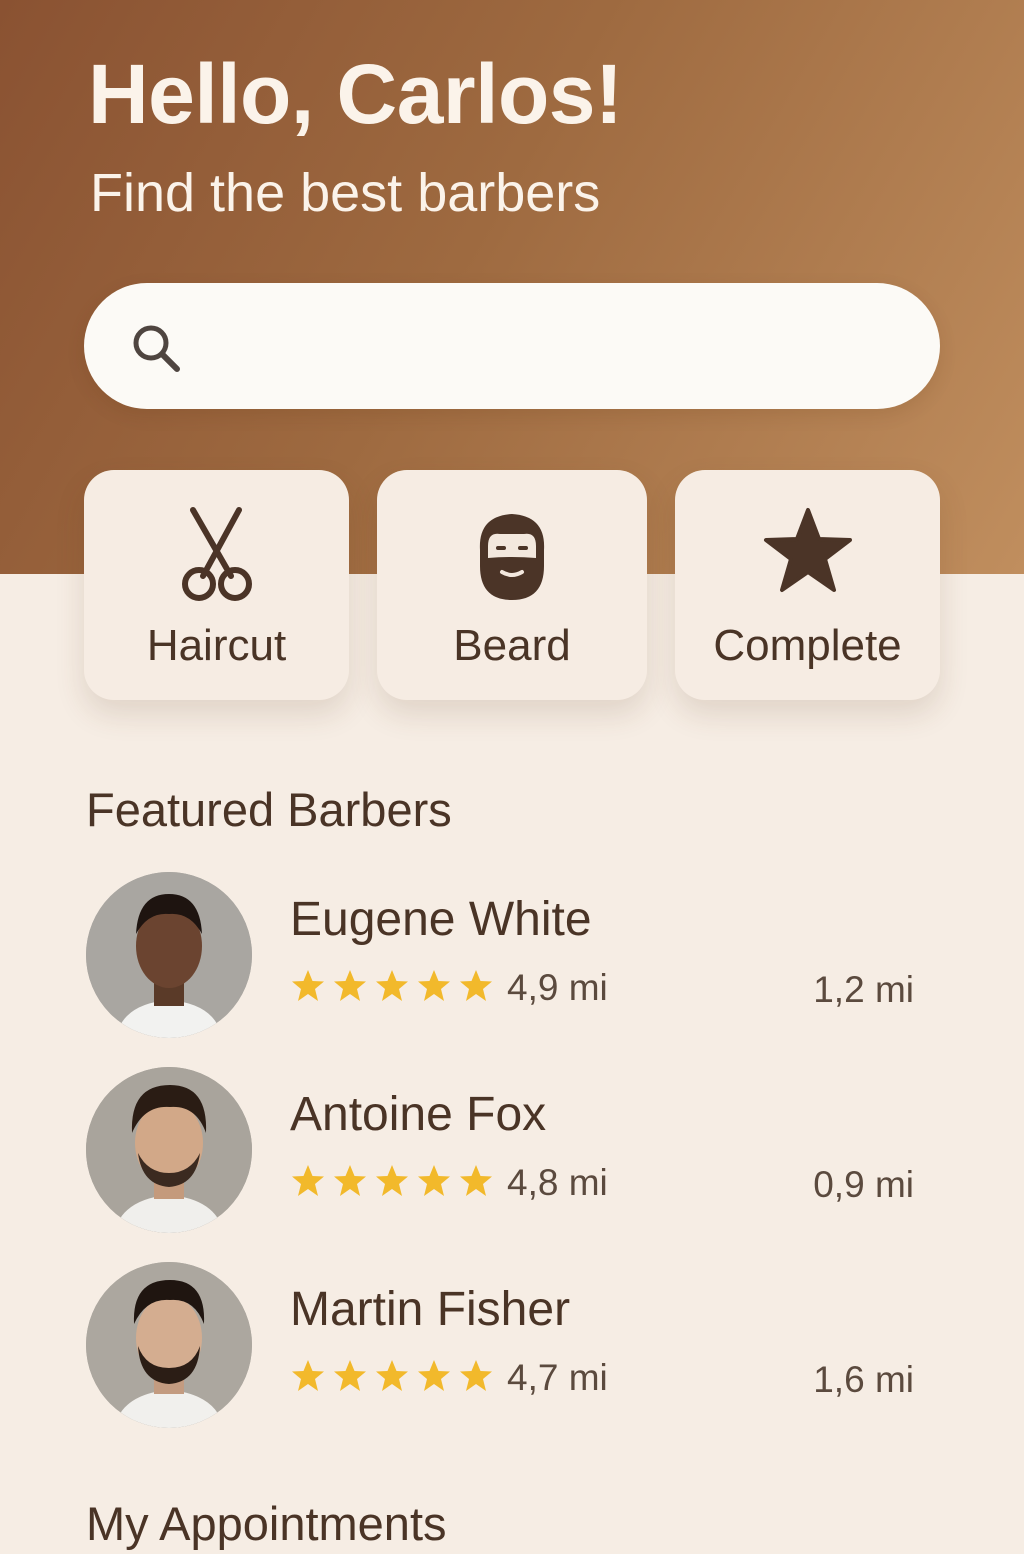 This screenshot has width=1024, height=1554. Describe the element at coordinates (863, 989) in the screenshot. I see `barber-distance: 1,2 mi` at that location.